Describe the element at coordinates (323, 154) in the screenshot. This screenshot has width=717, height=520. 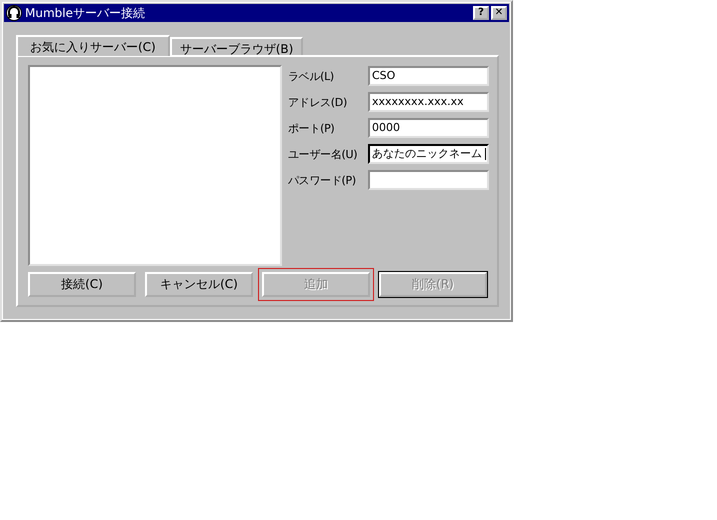
I see `field-label: ユーザー名(U)` at that location.